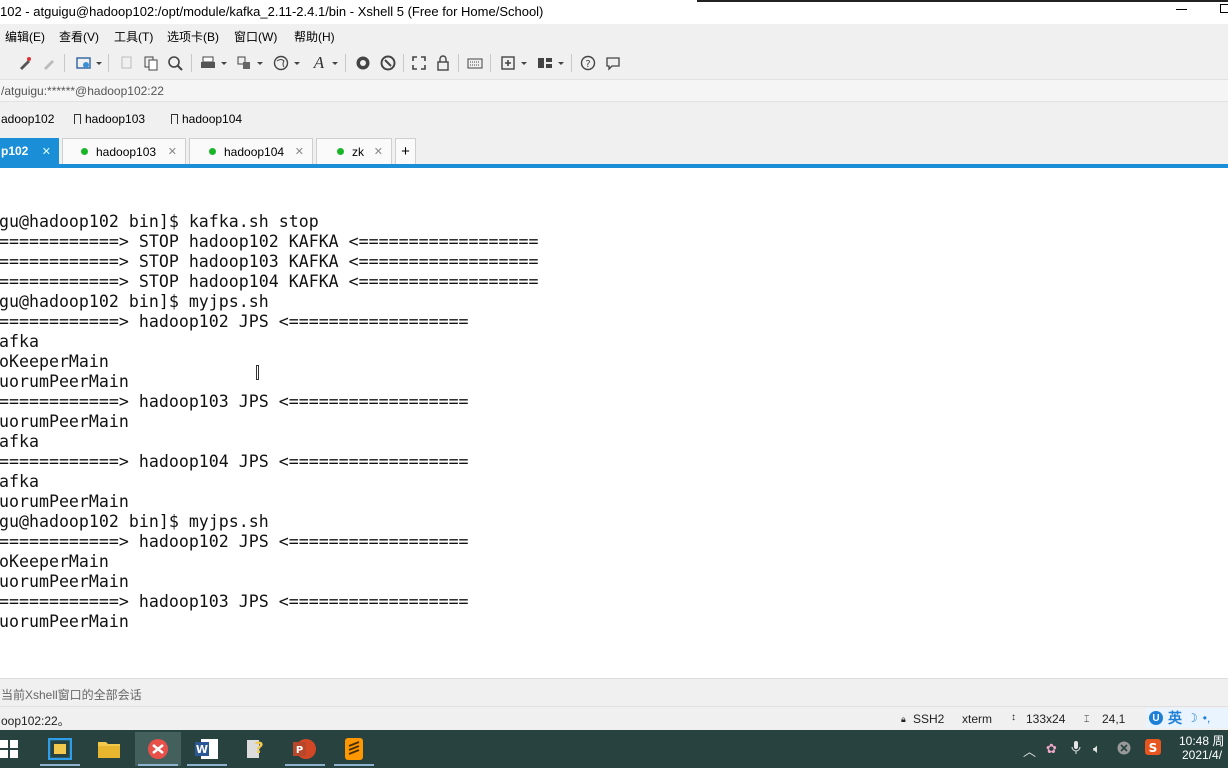 The width and height of the screenshot is (1228, 768). I want to click on link-hadoop103: hadoop103, so click(109, 119).